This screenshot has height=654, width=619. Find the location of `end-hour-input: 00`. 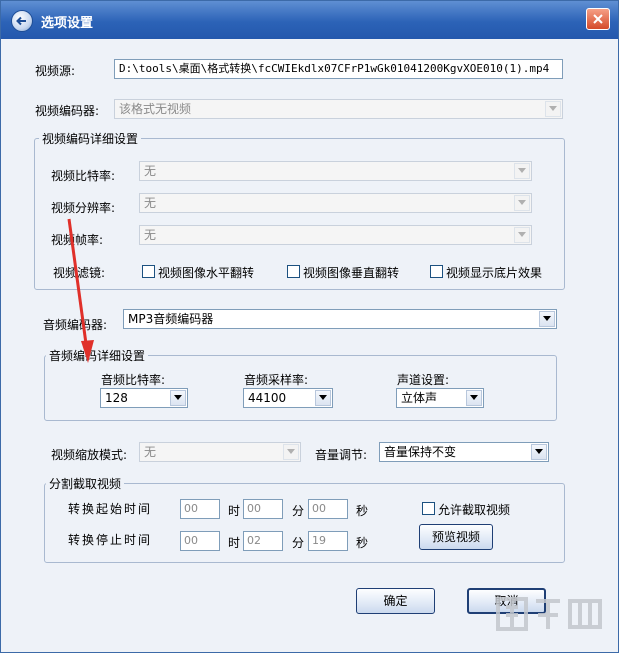

end-hour-input: 00 is located at coordinates (200, 541).